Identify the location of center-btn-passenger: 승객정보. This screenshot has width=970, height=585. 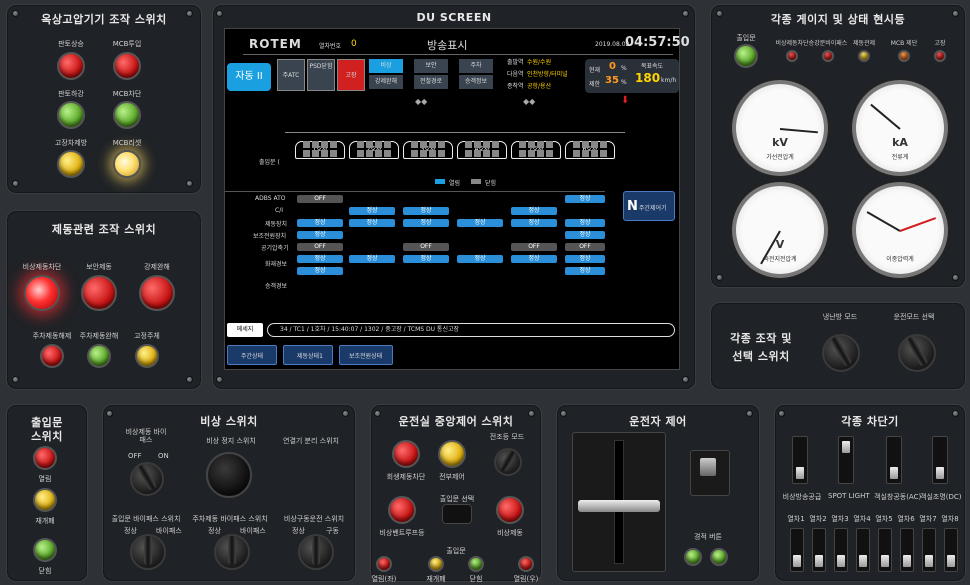
(476, 82).